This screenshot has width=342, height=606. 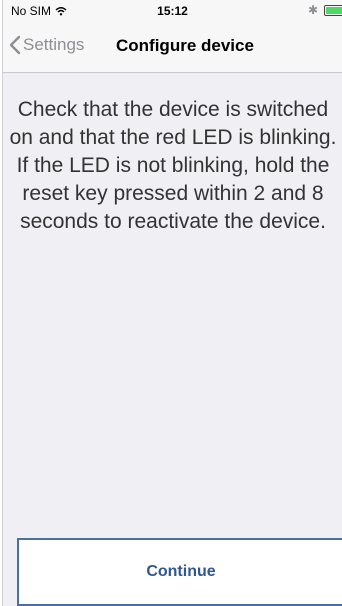 I want to click on status-bar: No SIM 15:12 ✱, so click(x=172, y=11).